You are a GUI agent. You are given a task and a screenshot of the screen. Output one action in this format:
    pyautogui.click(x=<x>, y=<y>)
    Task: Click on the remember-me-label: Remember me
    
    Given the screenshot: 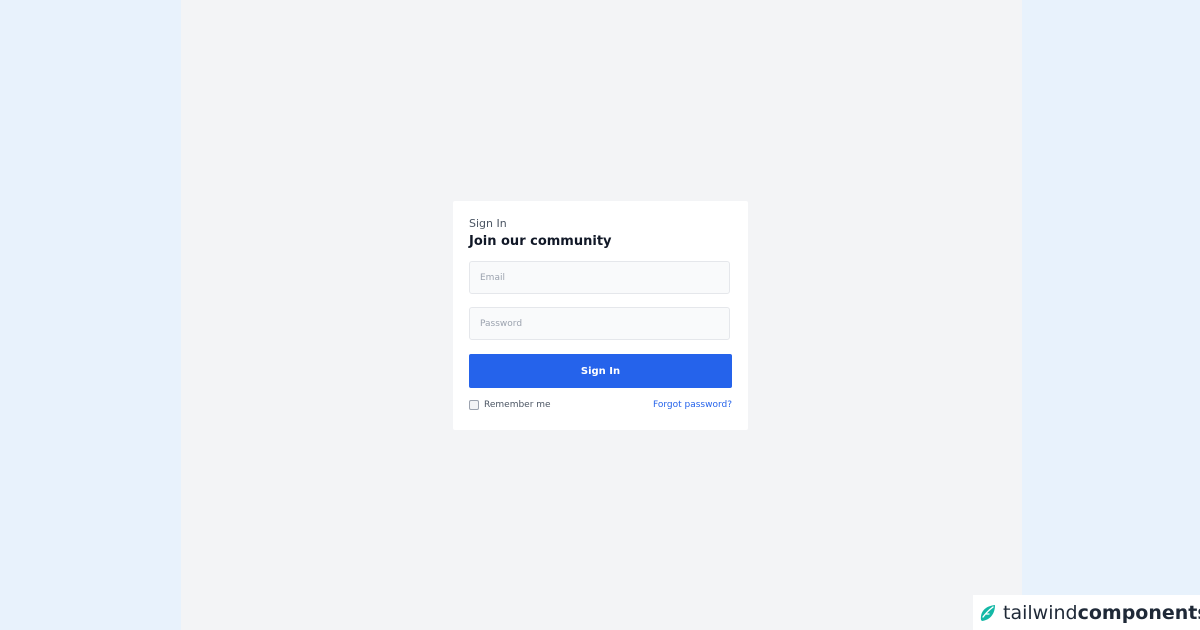 What is the action you would take?
    pyautogui.click(x=517, y=405)
    